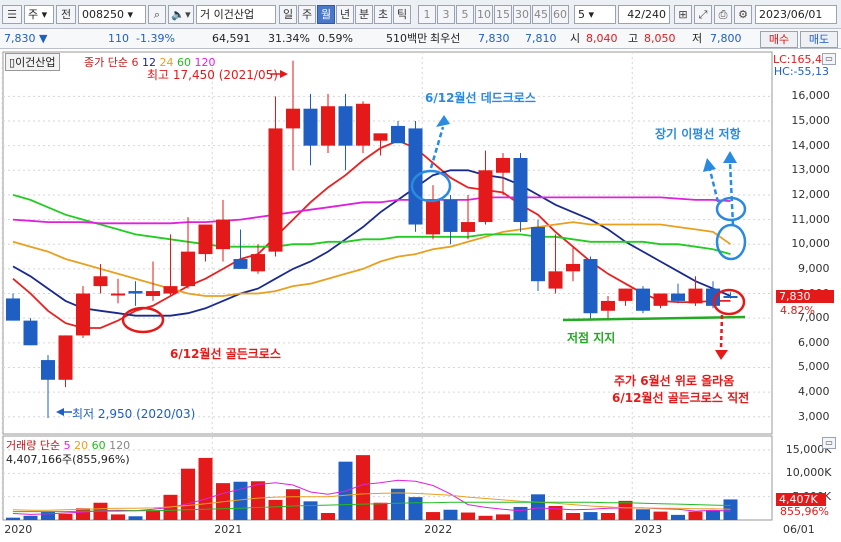 Image resolution: width=841 pixels, height=542 pixels. What do you see at coordinates (810, 219) in the screenshot?
I see `price-tick-label: 11,000` at bounding box center [810, 219].